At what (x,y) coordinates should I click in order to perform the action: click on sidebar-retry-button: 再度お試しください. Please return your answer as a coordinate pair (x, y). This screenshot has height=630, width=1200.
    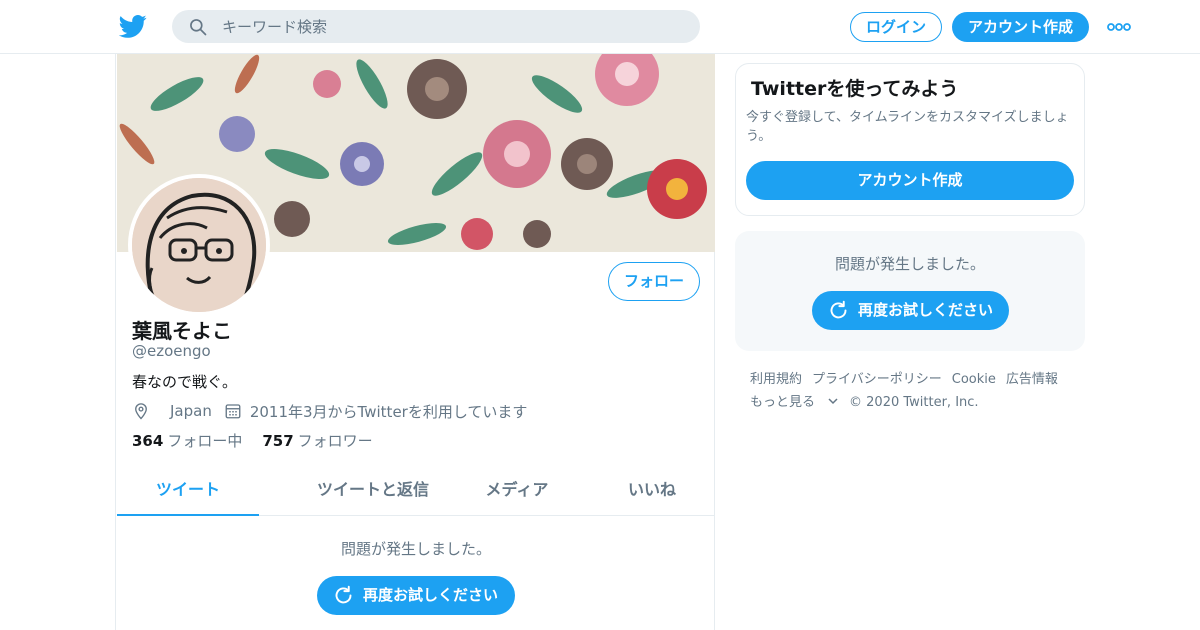
    Looking at the image, I should click on (910, 310).